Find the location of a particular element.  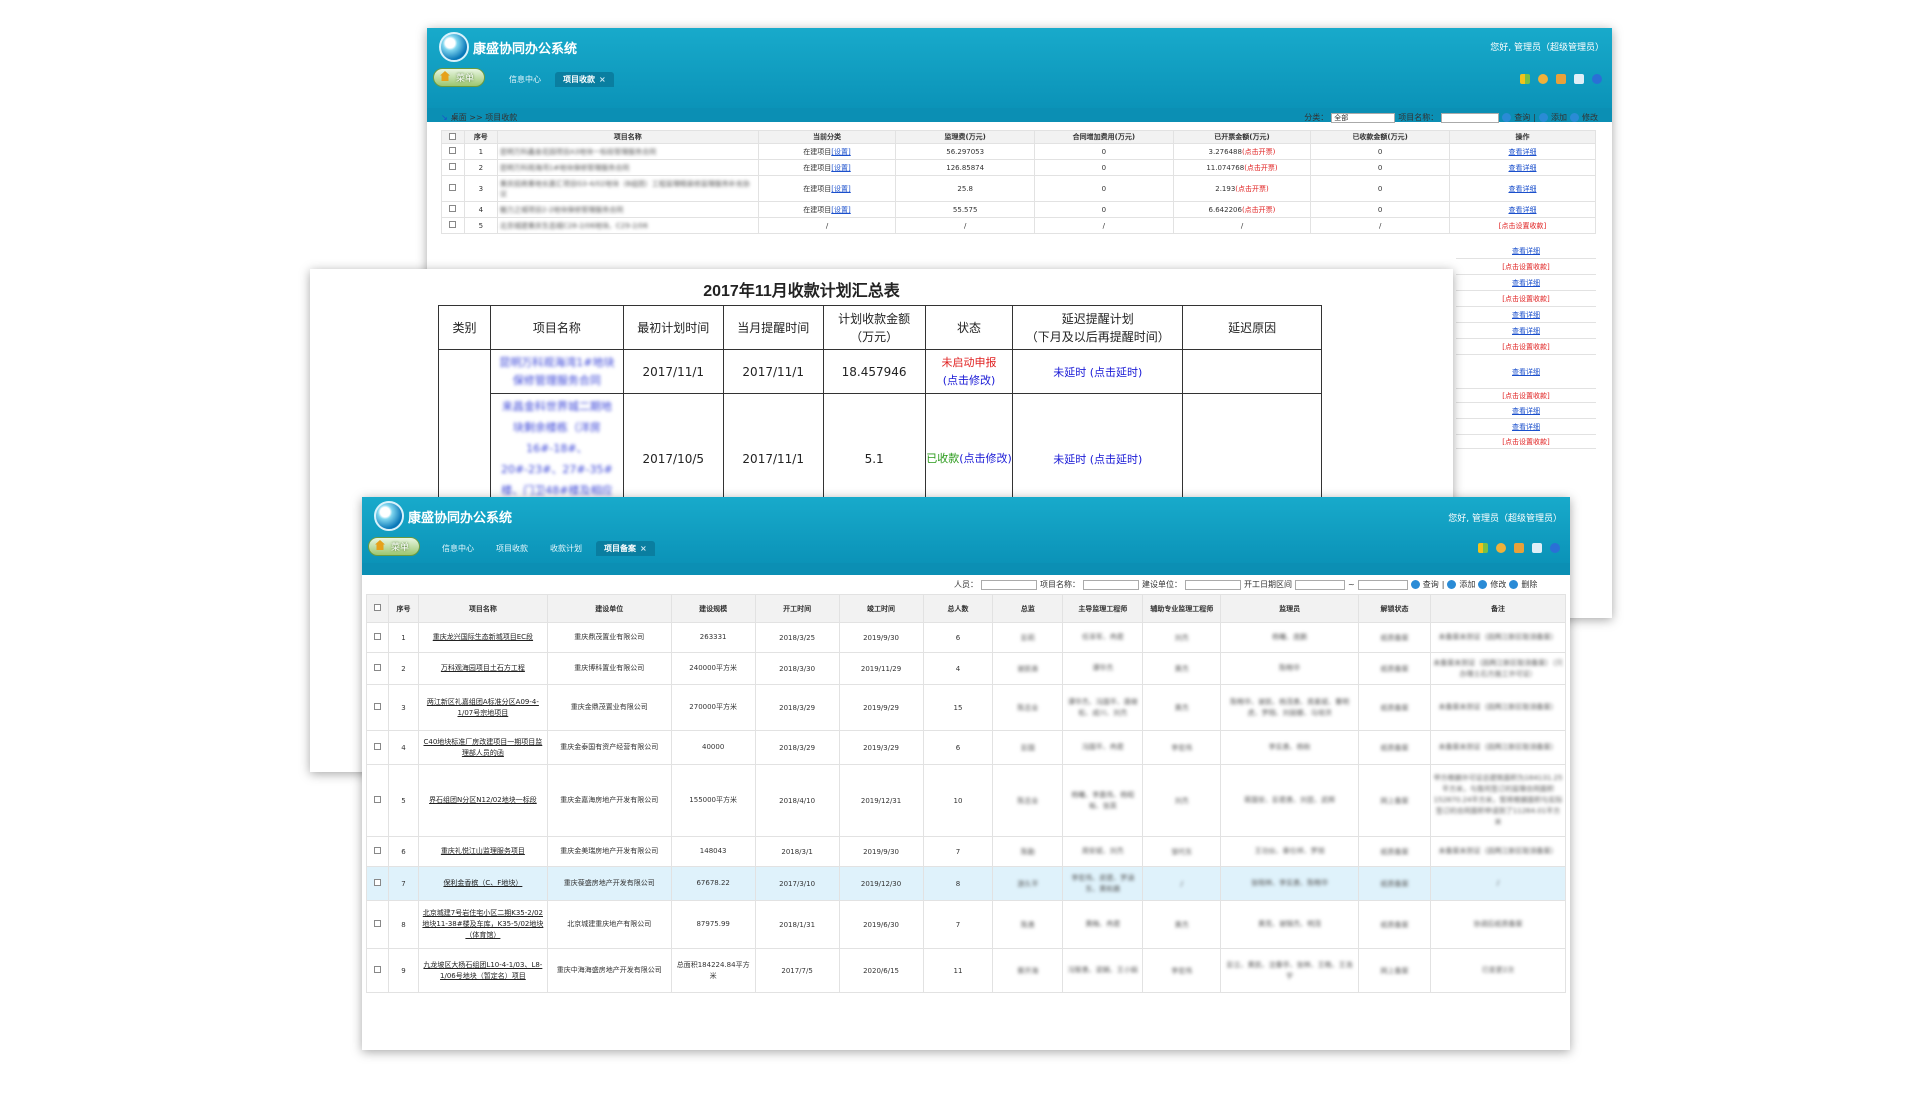

project-name: 昆明万科观海湾1#地块保修管理服务合同 is located at coordinates (556, 371).